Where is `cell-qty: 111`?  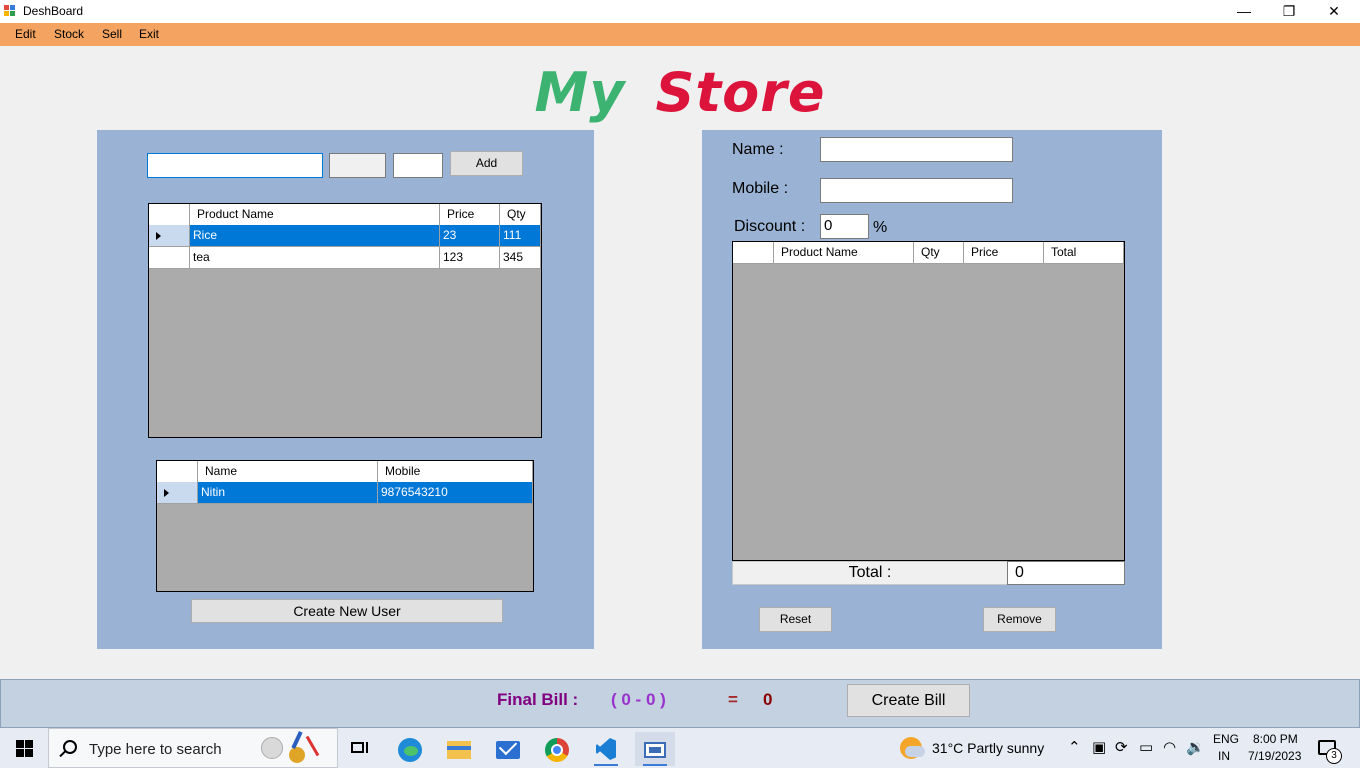
cell-qty: 111 is located at coordinates (520, 236).